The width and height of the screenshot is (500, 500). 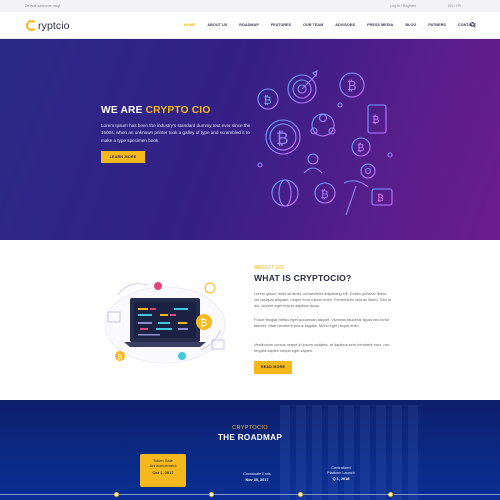 What do you see at coordinates (473, 25) in the screenshot?
I see `search-icon` at bounding box center [473, 25].